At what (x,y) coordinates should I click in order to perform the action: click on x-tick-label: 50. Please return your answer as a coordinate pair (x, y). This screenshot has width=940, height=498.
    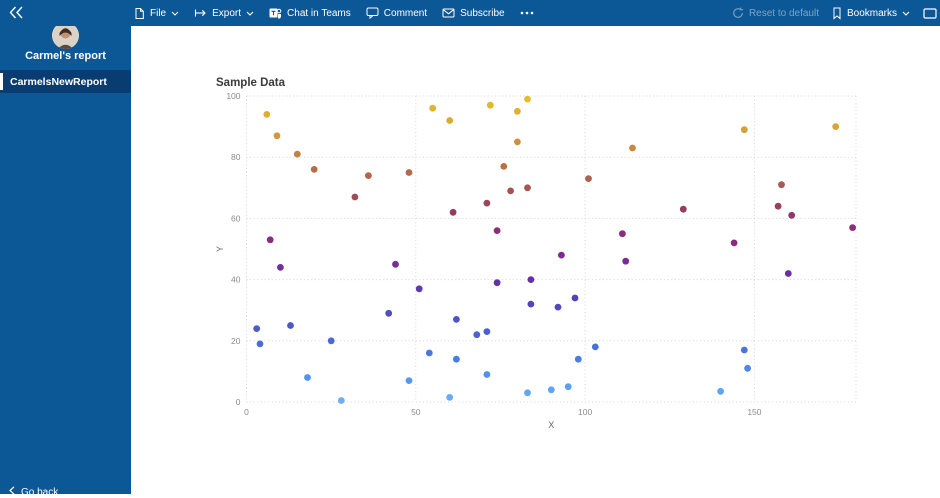
    Looking at the image, I should click on (416, 412).